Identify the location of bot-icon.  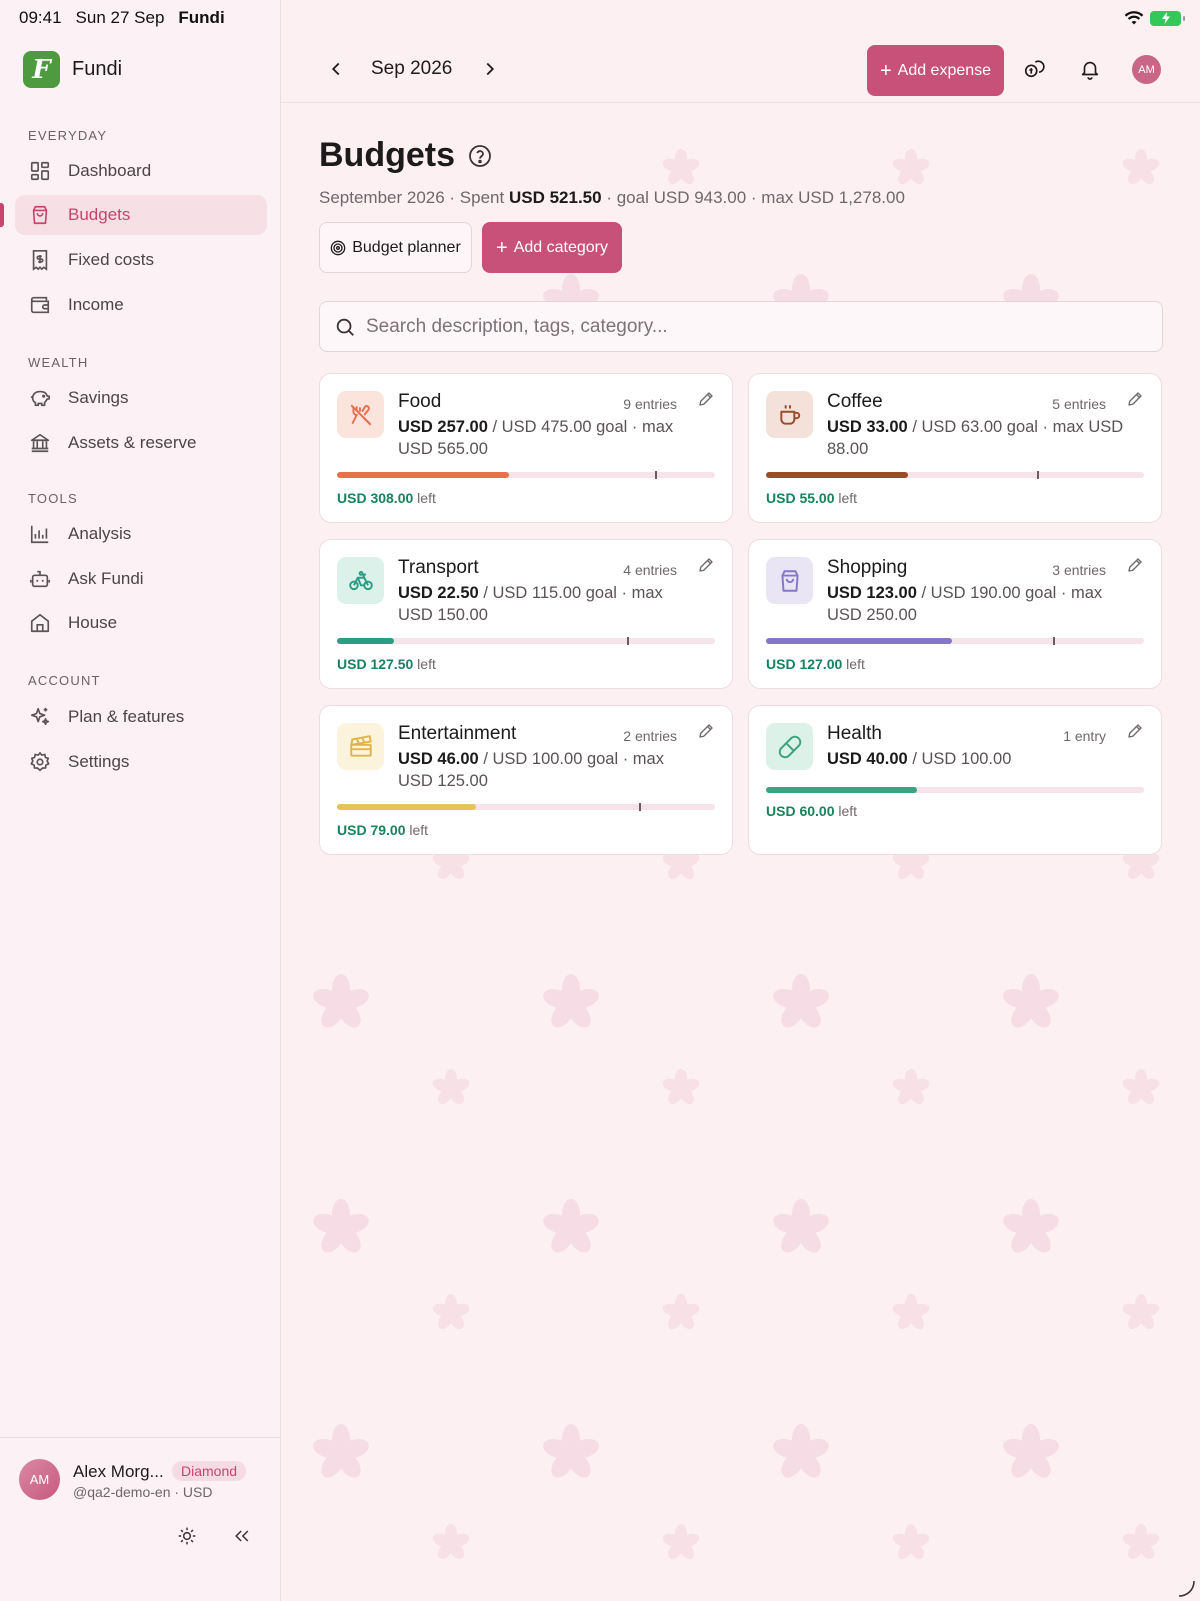
(40, 579).